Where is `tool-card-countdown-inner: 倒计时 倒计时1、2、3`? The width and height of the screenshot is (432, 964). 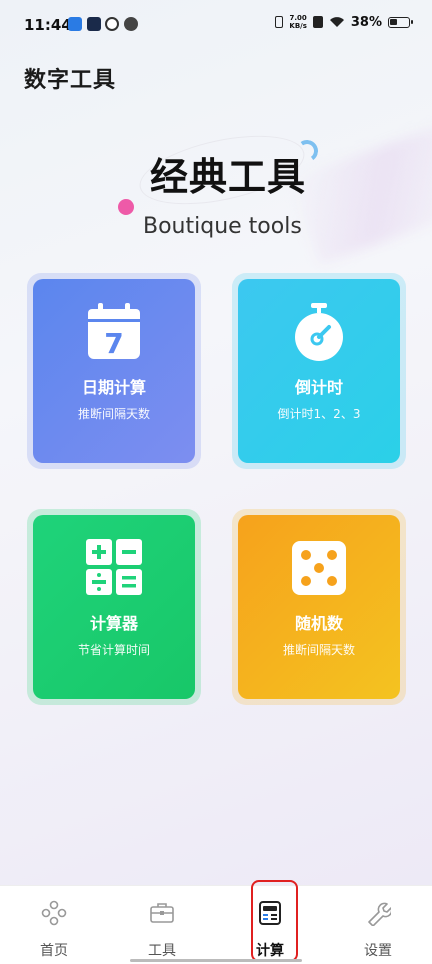
tool-card-countdown-inner: 倒计时 倒计时1、2、3 is located at coordinates (319, 371).